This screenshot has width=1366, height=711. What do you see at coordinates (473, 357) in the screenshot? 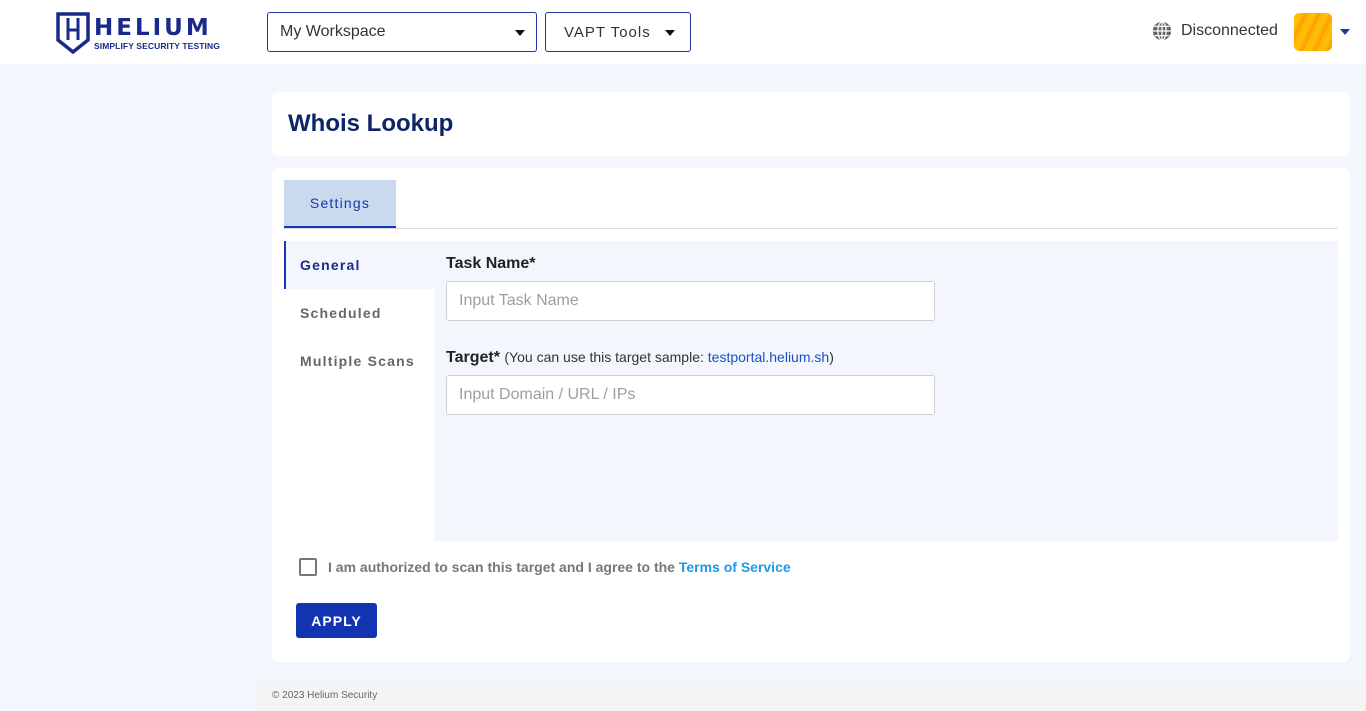
I see `target-label-text: Target*` at bounding box center [473, 357].